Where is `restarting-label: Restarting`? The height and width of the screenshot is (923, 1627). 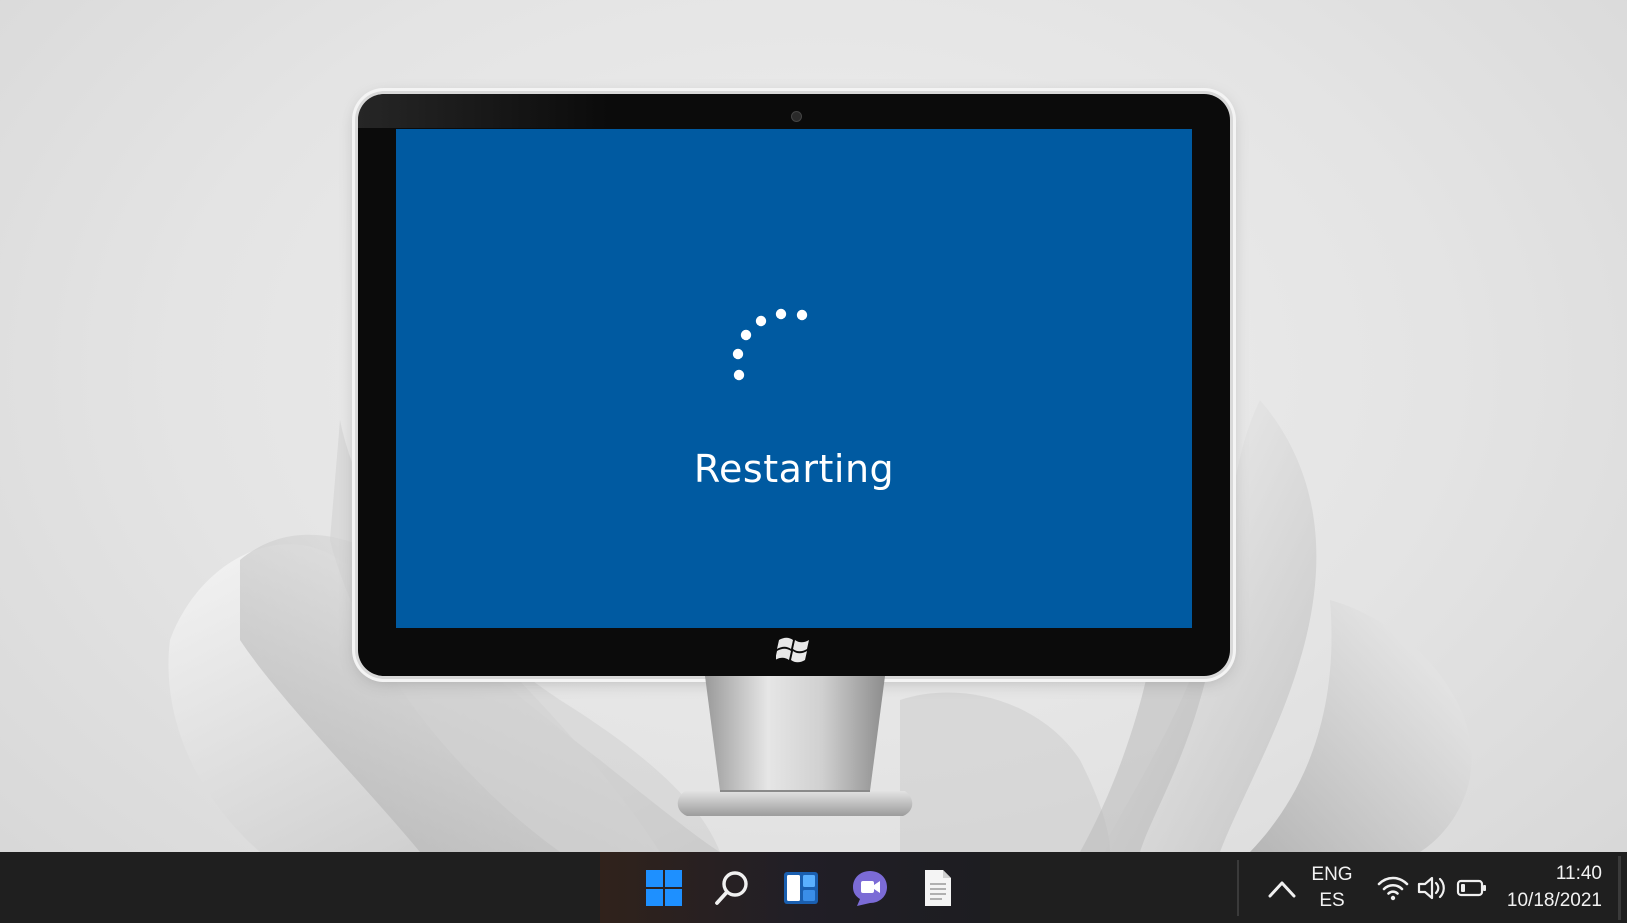 restarting-label: Restarting is located at coordinates (794, 469).